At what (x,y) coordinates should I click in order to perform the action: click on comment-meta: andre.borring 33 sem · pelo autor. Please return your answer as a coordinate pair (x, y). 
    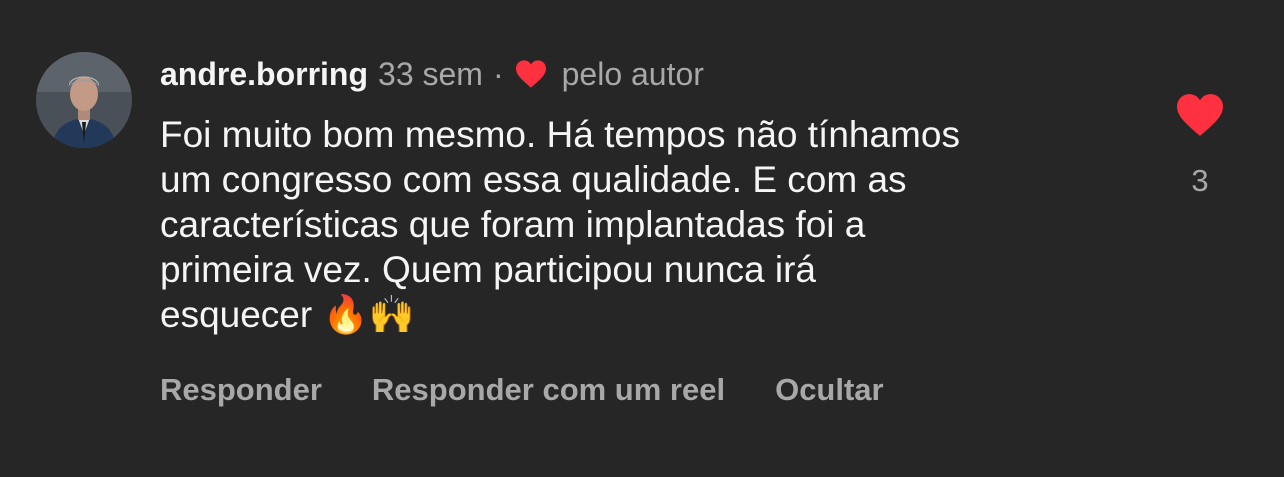
    Looking at the image, I should click on (650, 74).